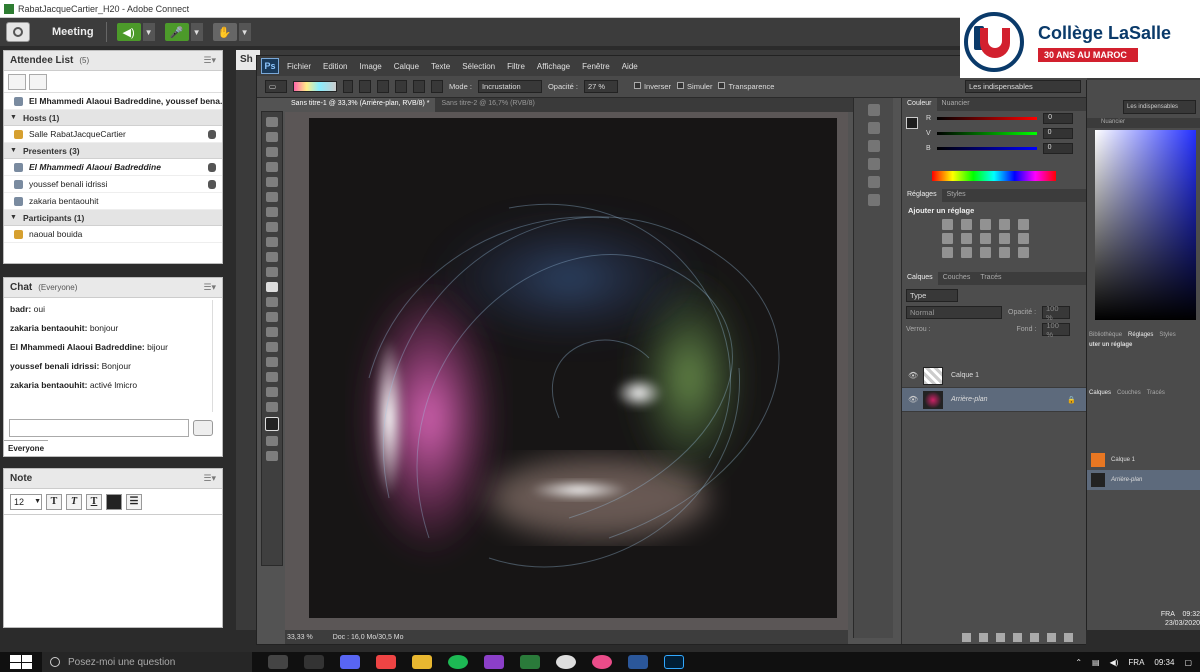  What do you see at coordinates (1023, 252) in the screenshot?
I see `selective-color-icon` at bounding box center [1023, 252].